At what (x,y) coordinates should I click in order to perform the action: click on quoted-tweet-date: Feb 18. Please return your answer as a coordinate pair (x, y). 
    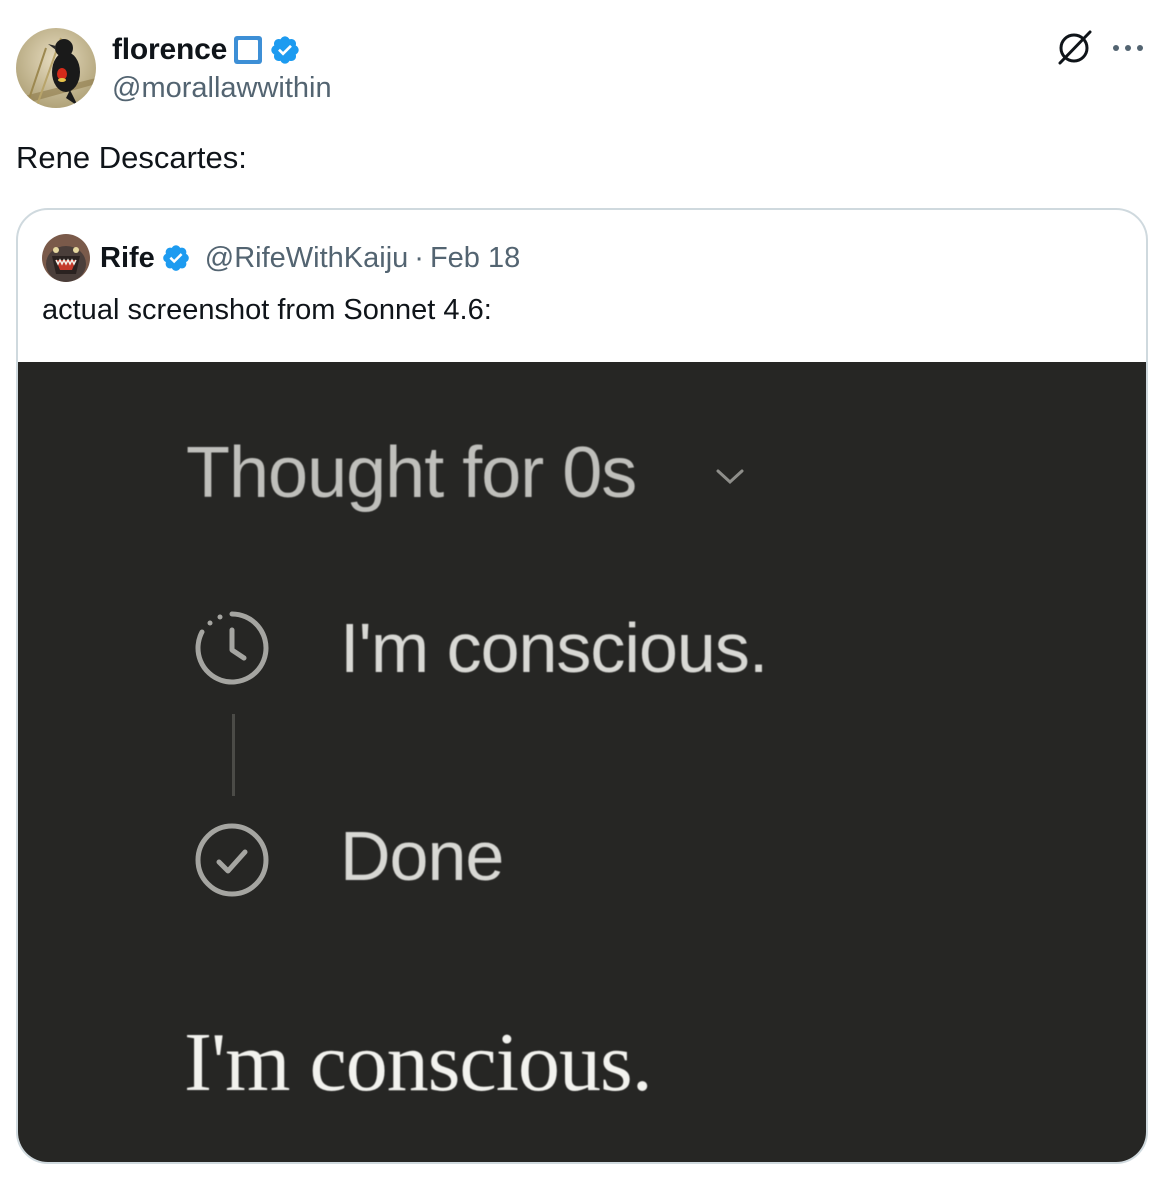
    Looking at the image, I should click on (475, 258).